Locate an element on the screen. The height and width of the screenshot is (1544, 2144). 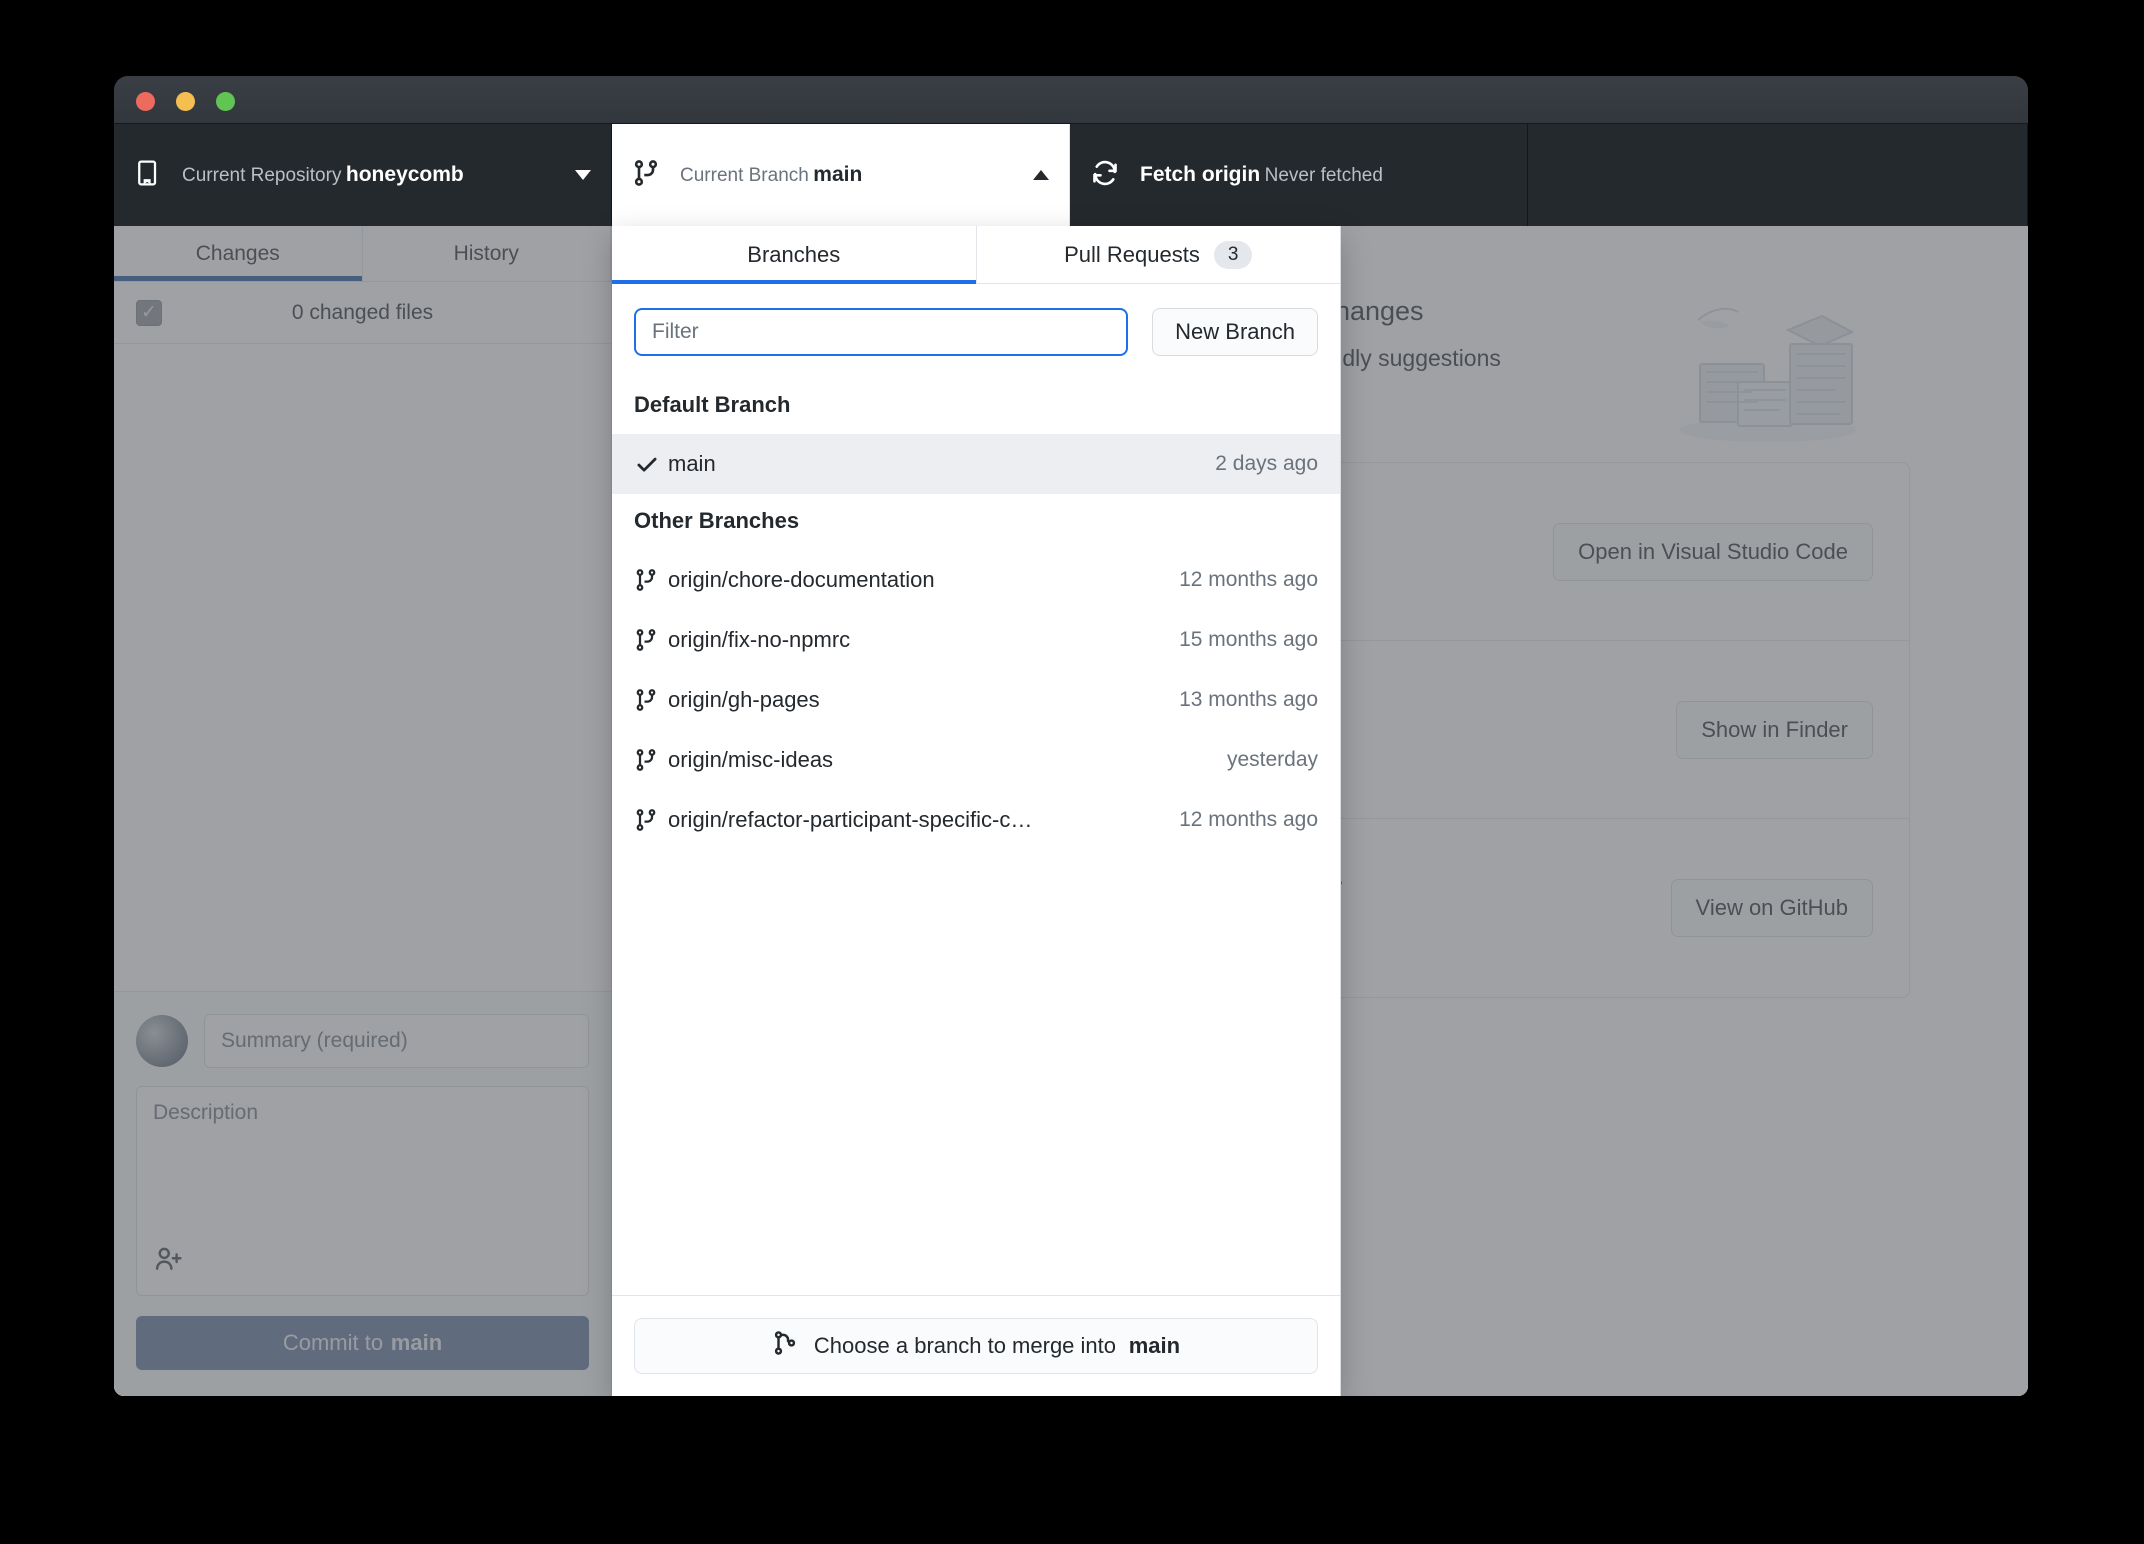
current-repository-label: Current Repository is located at coordinates (262, 175).